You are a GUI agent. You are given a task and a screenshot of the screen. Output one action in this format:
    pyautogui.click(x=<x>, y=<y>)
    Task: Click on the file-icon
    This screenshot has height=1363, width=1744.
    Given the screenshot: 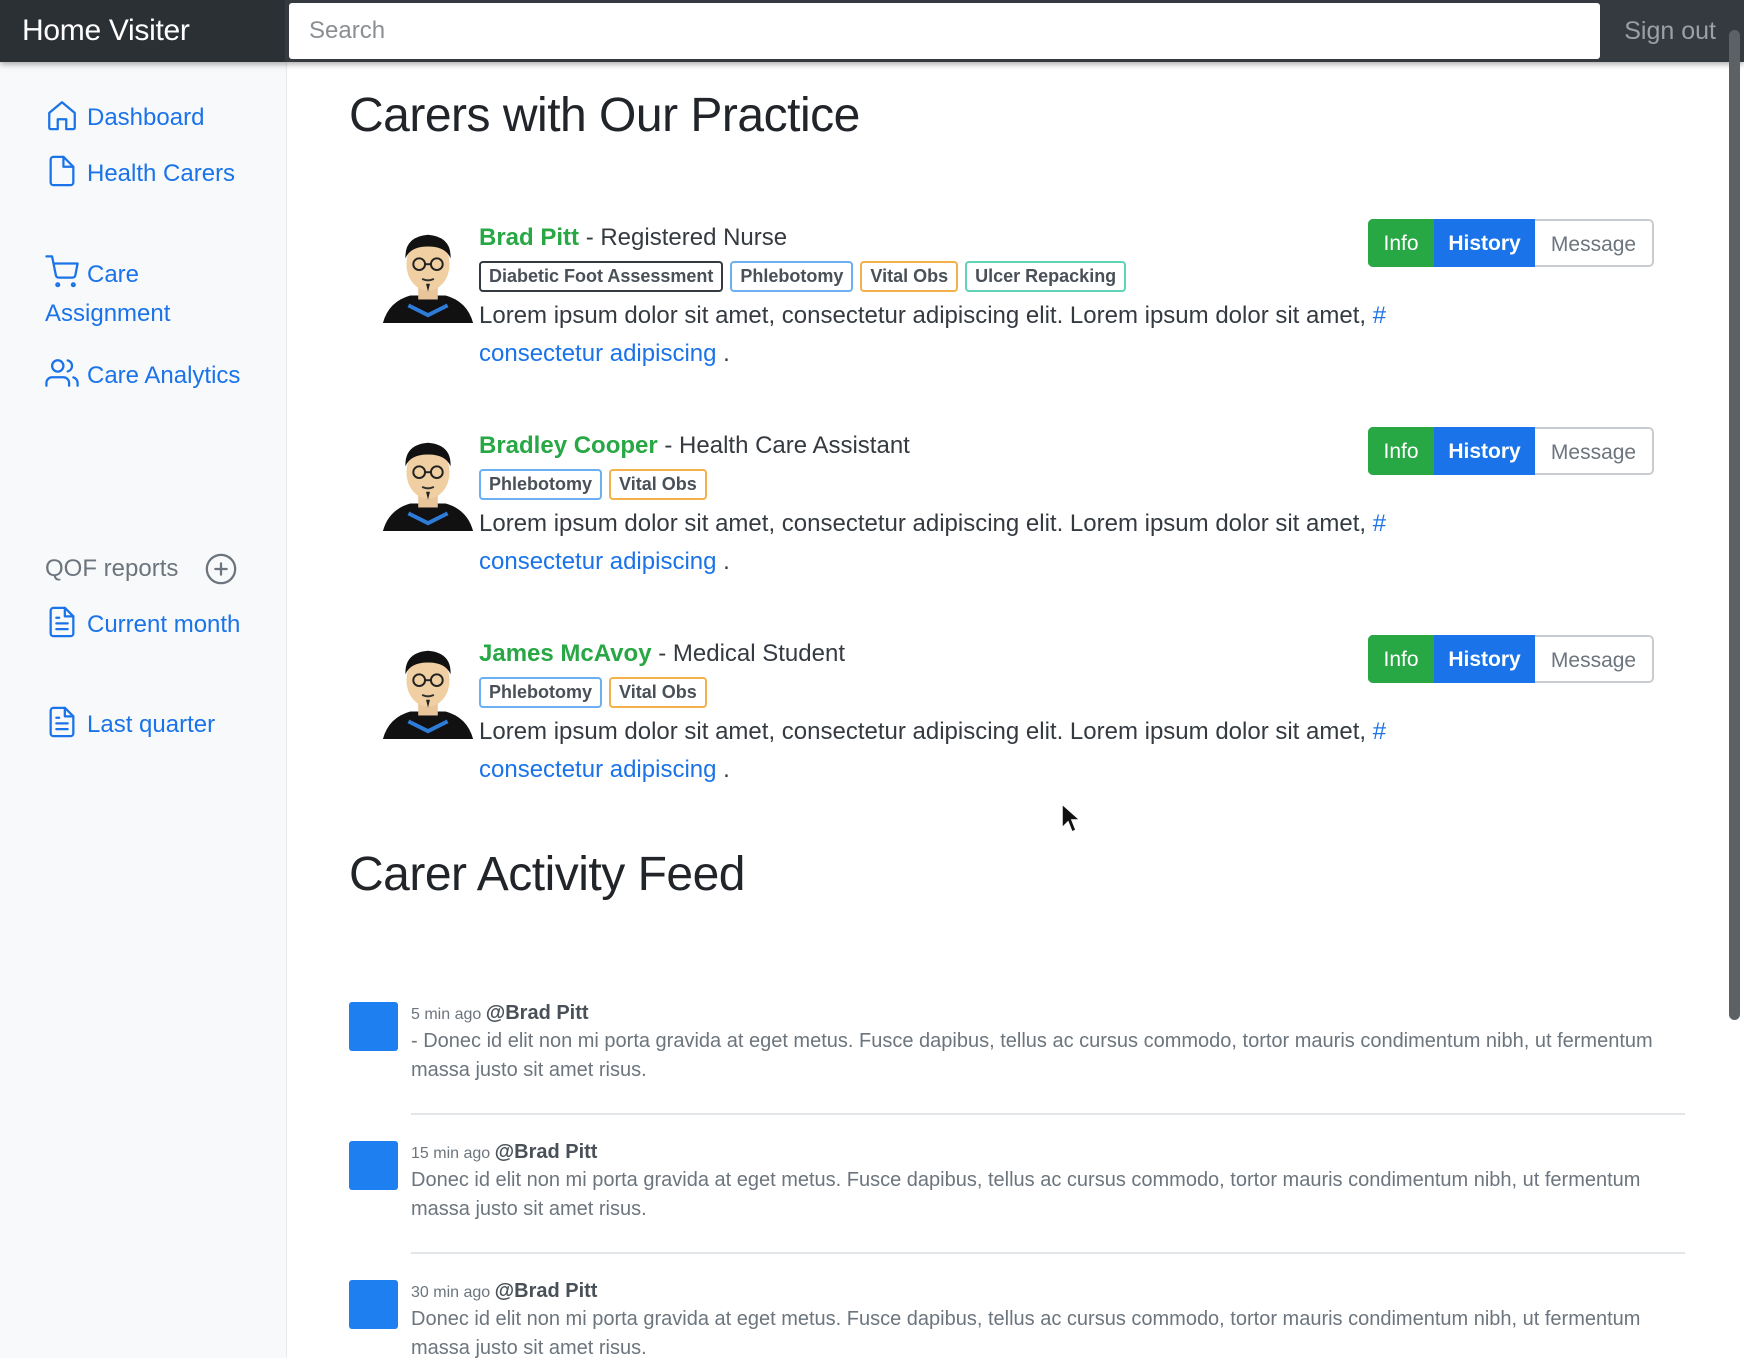 What is the action you would take?
    pyautogui.click(x=62, y=171)
    